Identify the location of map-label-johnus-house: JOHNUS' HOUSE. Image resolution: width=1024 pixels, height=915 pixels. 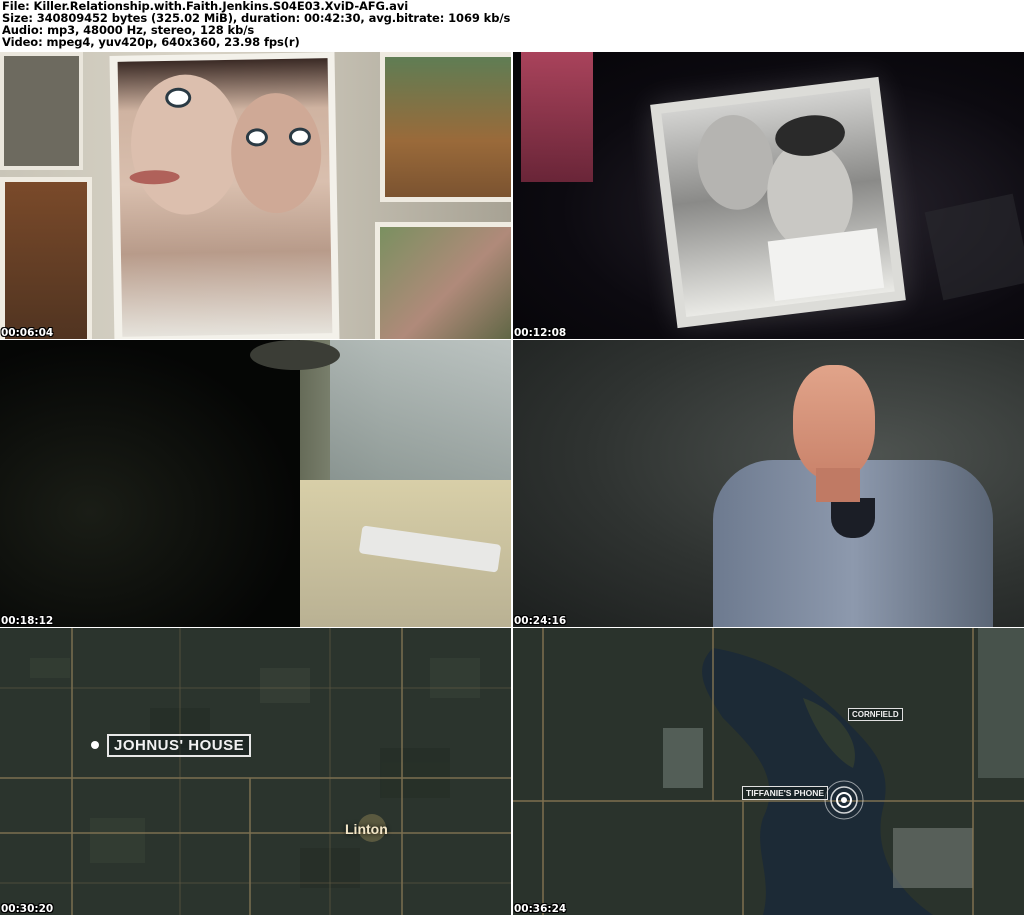
(179, 745).